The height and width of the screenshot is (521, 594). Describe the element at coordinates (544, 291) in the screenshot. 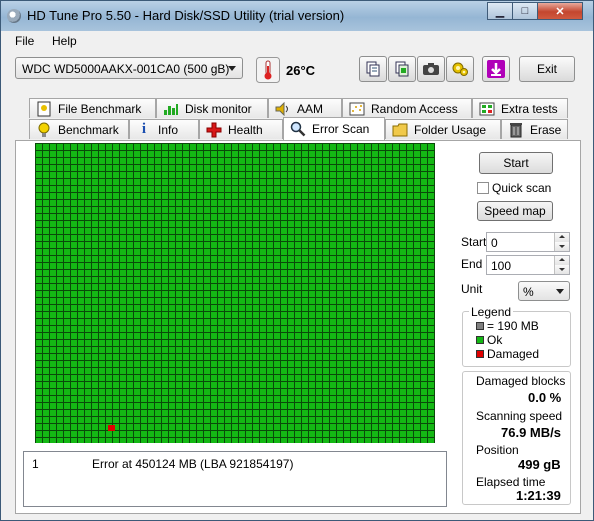

I see `unit-select: %` at that location.